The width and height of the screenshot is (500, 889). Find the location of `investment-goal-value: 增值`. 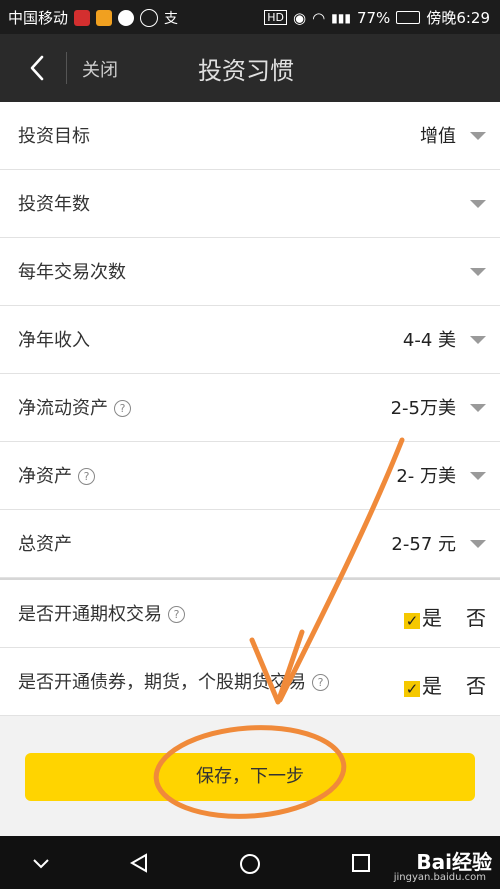

investment-goal-value: 增值 is located at coordinates (438, 136).